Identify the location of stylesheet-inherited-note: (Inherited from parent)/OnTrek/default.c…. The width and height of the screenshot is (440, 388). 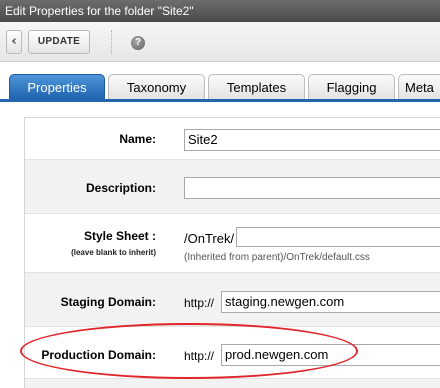
(277, 257).